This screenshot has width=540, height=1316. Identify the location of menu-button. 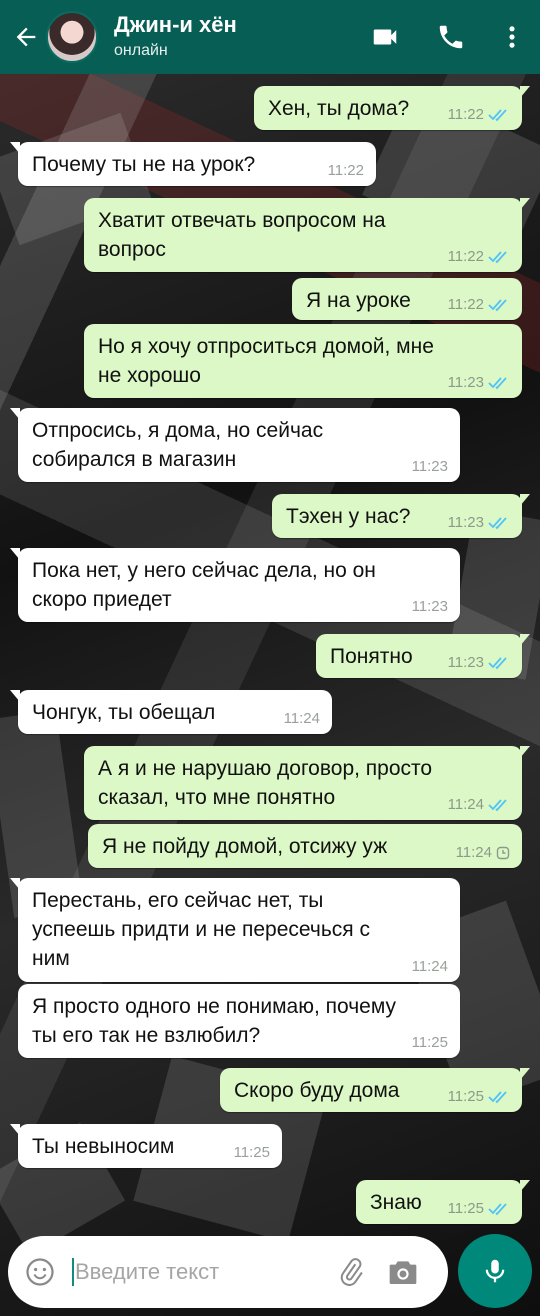
(512, 37).